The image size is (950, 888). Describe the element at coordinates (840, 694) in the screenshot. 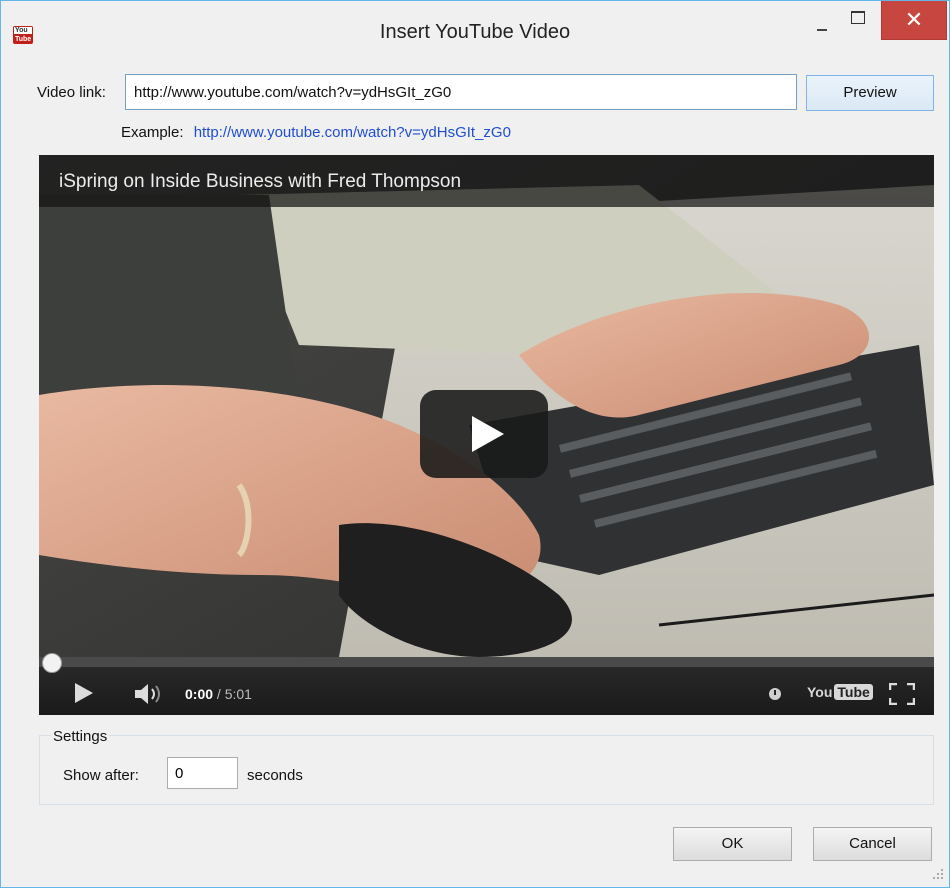

I see `youtube-logo: You Tube` at that location.